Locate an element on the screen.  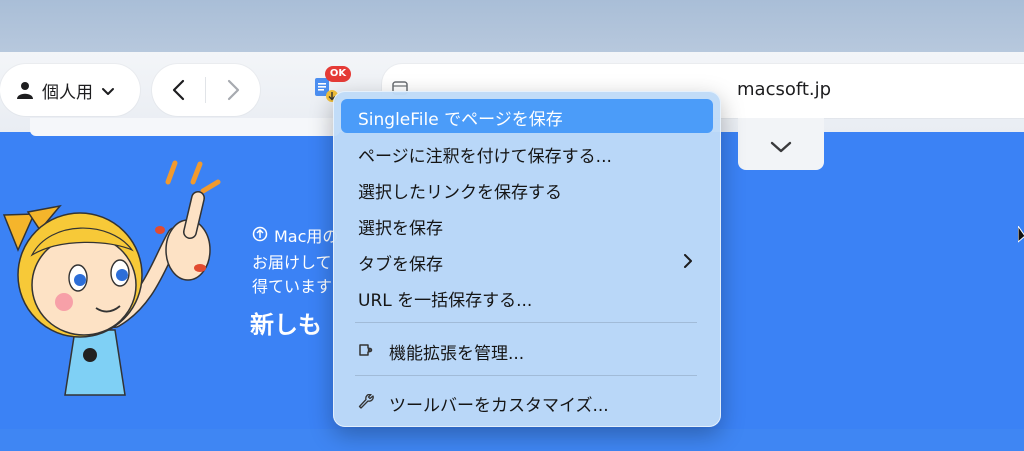
profile-button: 個人用 is located at coordinates (70, 90).